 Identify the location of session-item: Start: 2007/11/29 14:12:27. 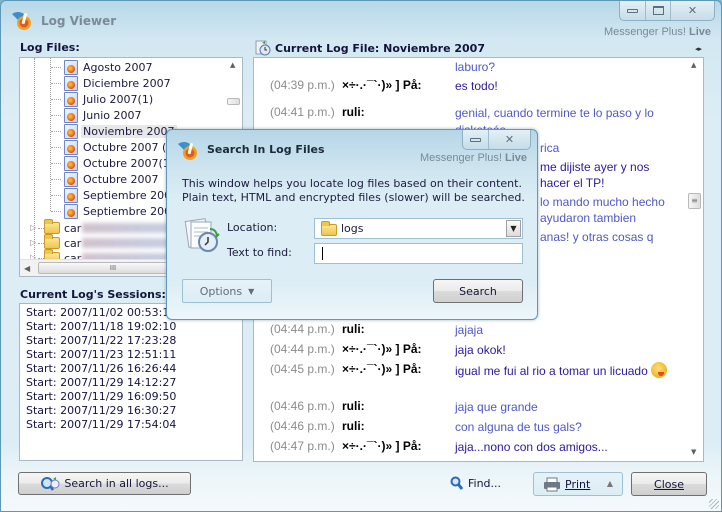
(134, 383).